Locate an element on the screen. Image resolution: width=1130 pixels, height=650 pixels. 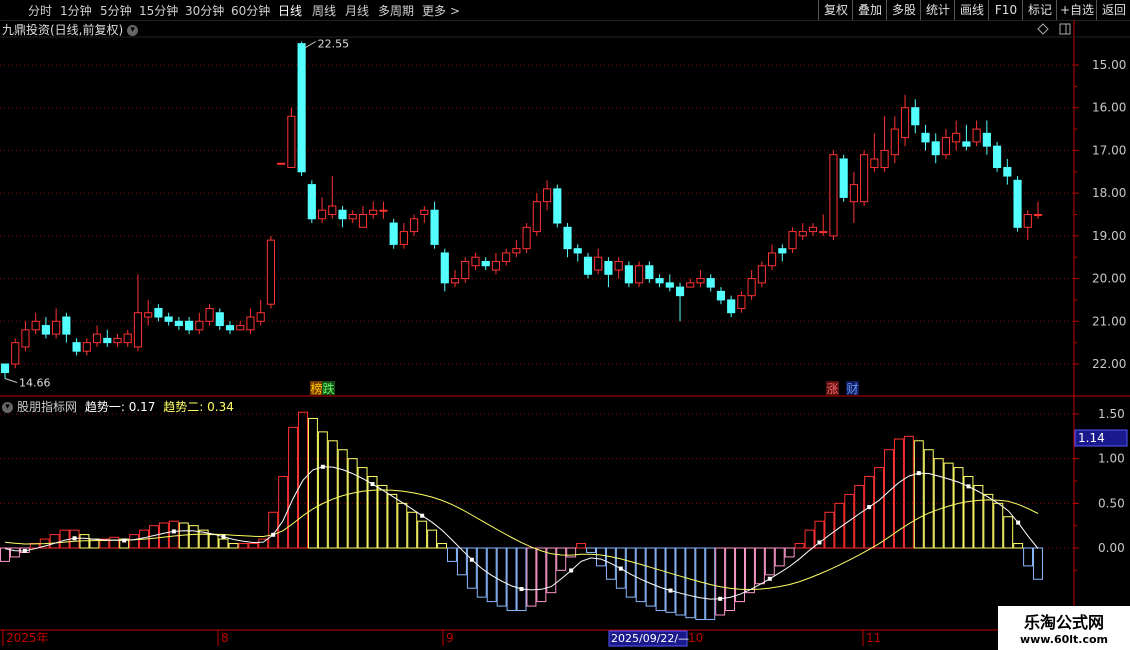
x-axis-label: 9 is located at coordinates (450, 638).